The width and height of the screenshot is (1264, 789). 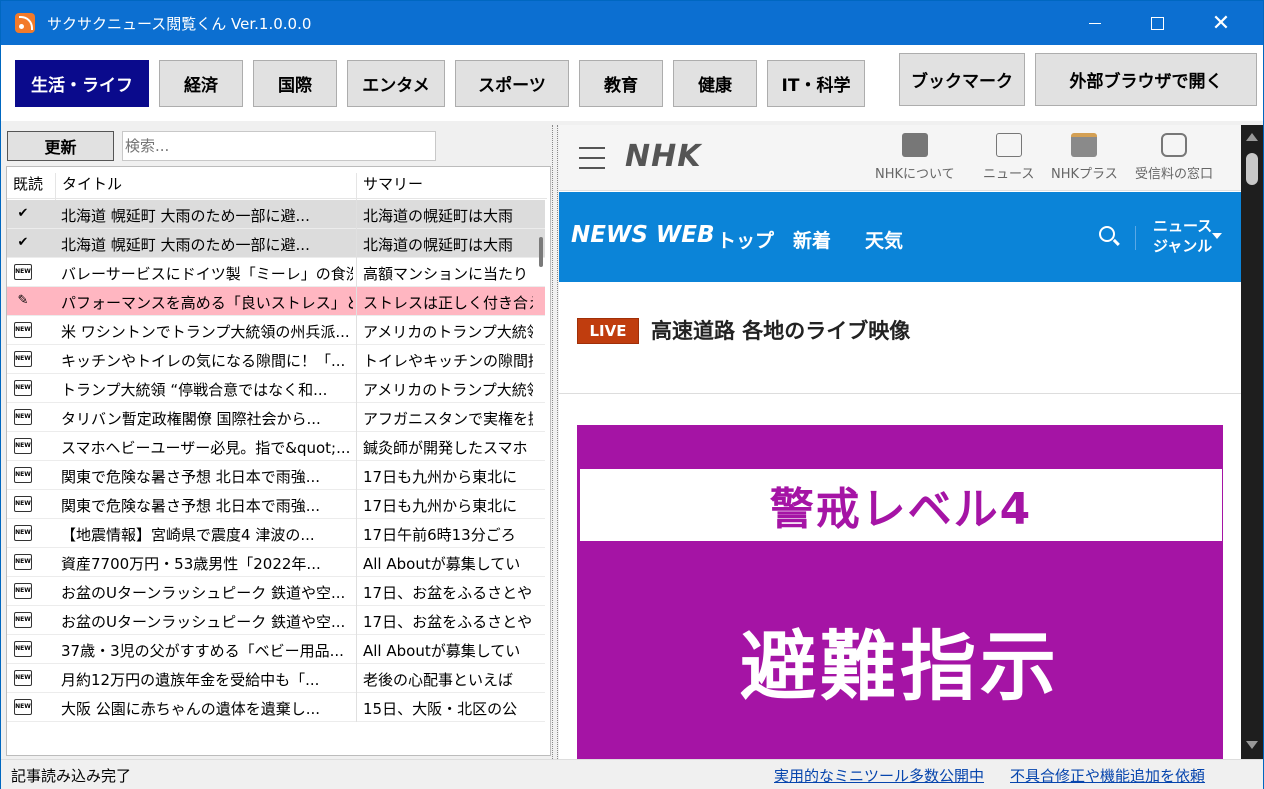 I want to click on hamburger-menu-icon, so click(x=592, y=158).